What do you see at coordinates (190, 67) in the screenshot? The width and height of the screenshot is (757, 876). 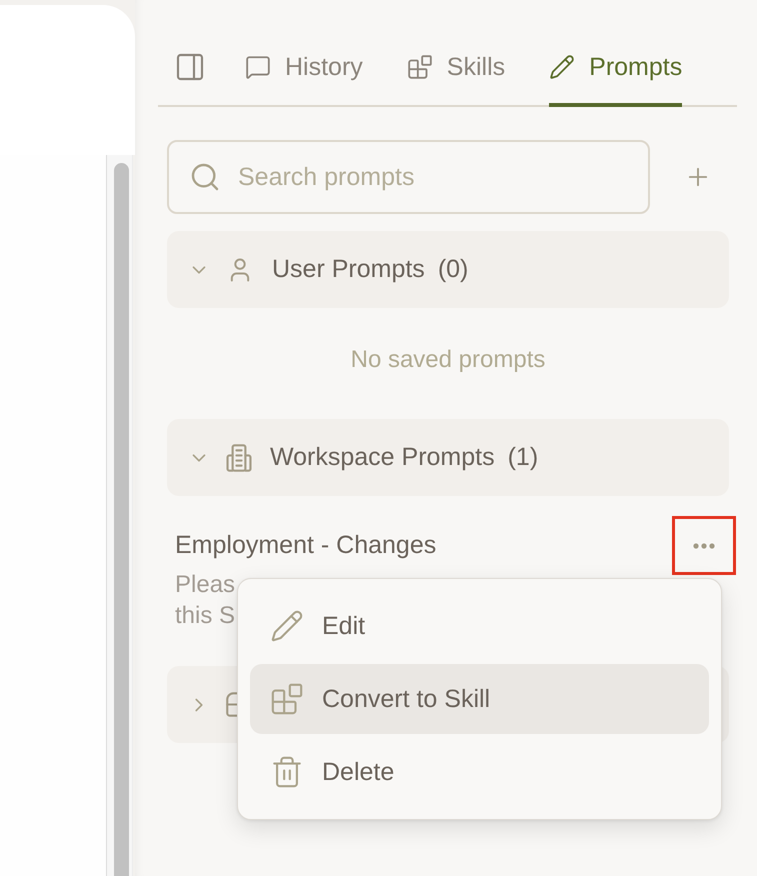 I see `panel-toggle-icon` at bounding box center [190, 67].